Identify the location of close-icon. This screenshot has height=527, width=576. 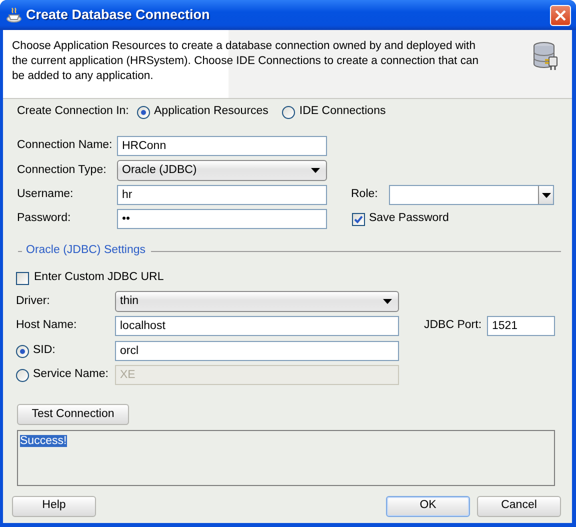
(560, 15).